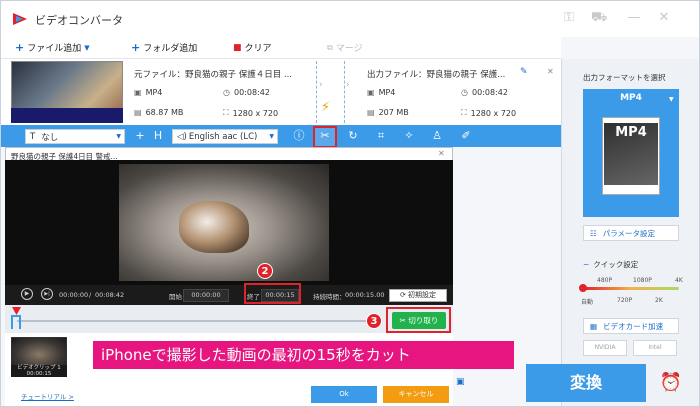  What do you see at coordinates (631, 98) in the screenshot?
I see `format-name: MP4` at bounding box center [631, 98].